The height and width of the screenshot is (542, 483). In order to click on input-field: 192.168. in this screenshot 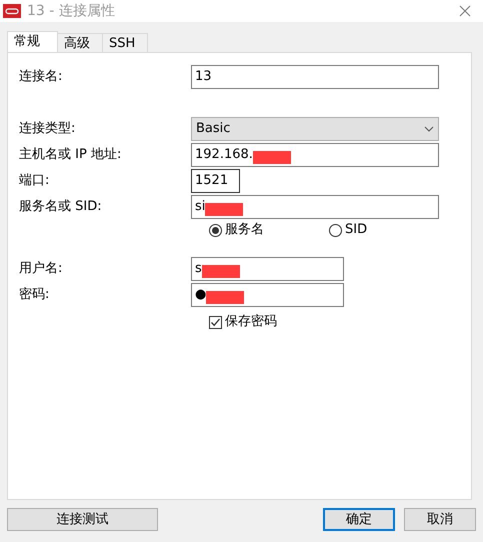, I will do `click(315, 155)`.